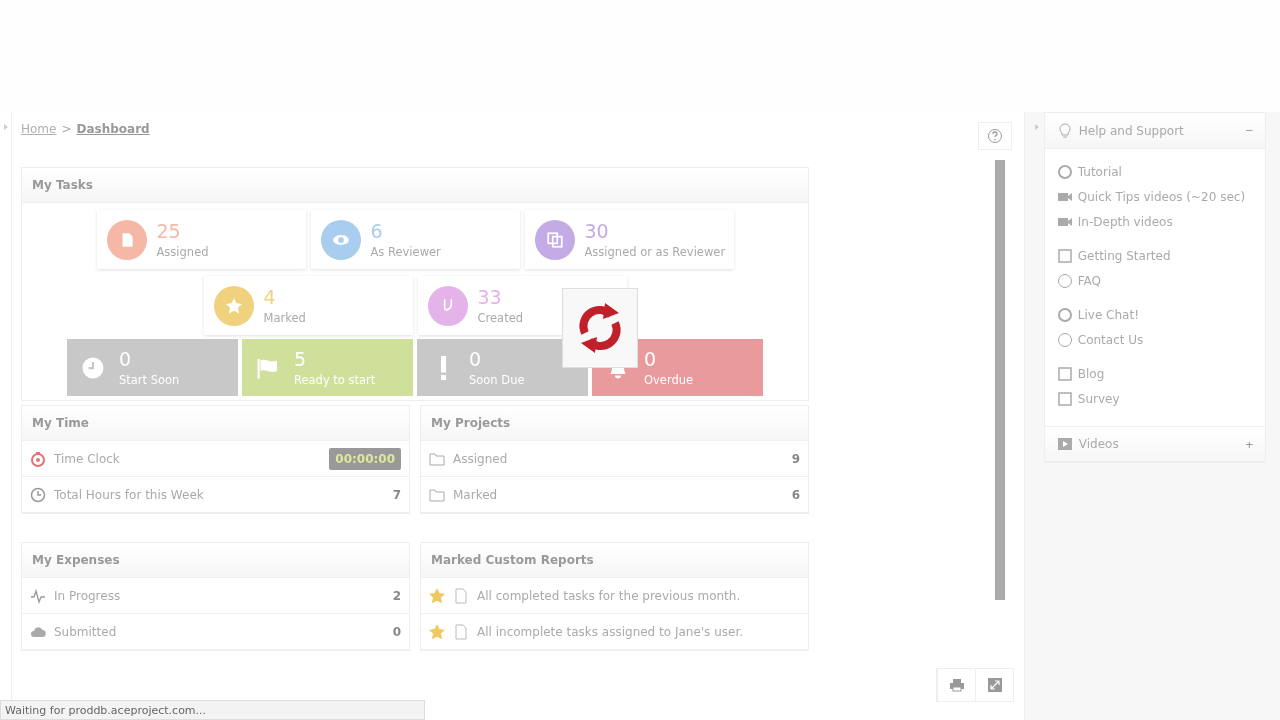  What do you see at coordinates (1154, 280) in the screenshot?
I see `help-link: FAQ` at bounding box center [1154, 280].